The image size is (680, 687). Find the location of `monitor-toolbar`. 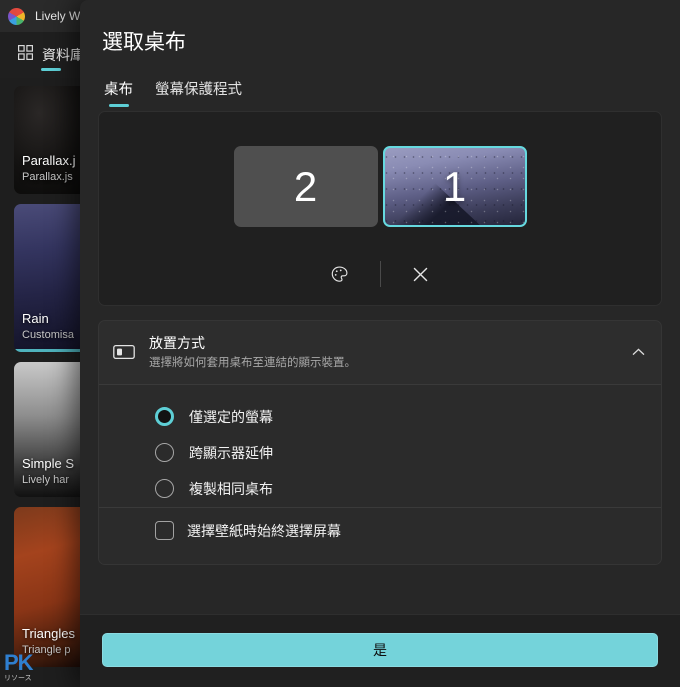

monitor-toolbar is located at coordinates (380, 266).